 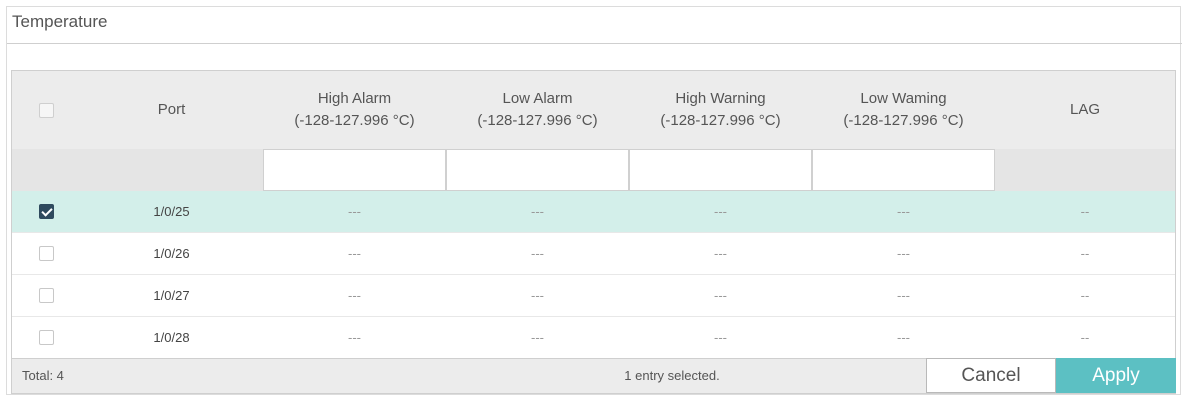 What do you see at coordinates (537, 98) in the screenshot?
I see `header-low-alarm-label: Low Alarm` at bounding box center [537, 98].